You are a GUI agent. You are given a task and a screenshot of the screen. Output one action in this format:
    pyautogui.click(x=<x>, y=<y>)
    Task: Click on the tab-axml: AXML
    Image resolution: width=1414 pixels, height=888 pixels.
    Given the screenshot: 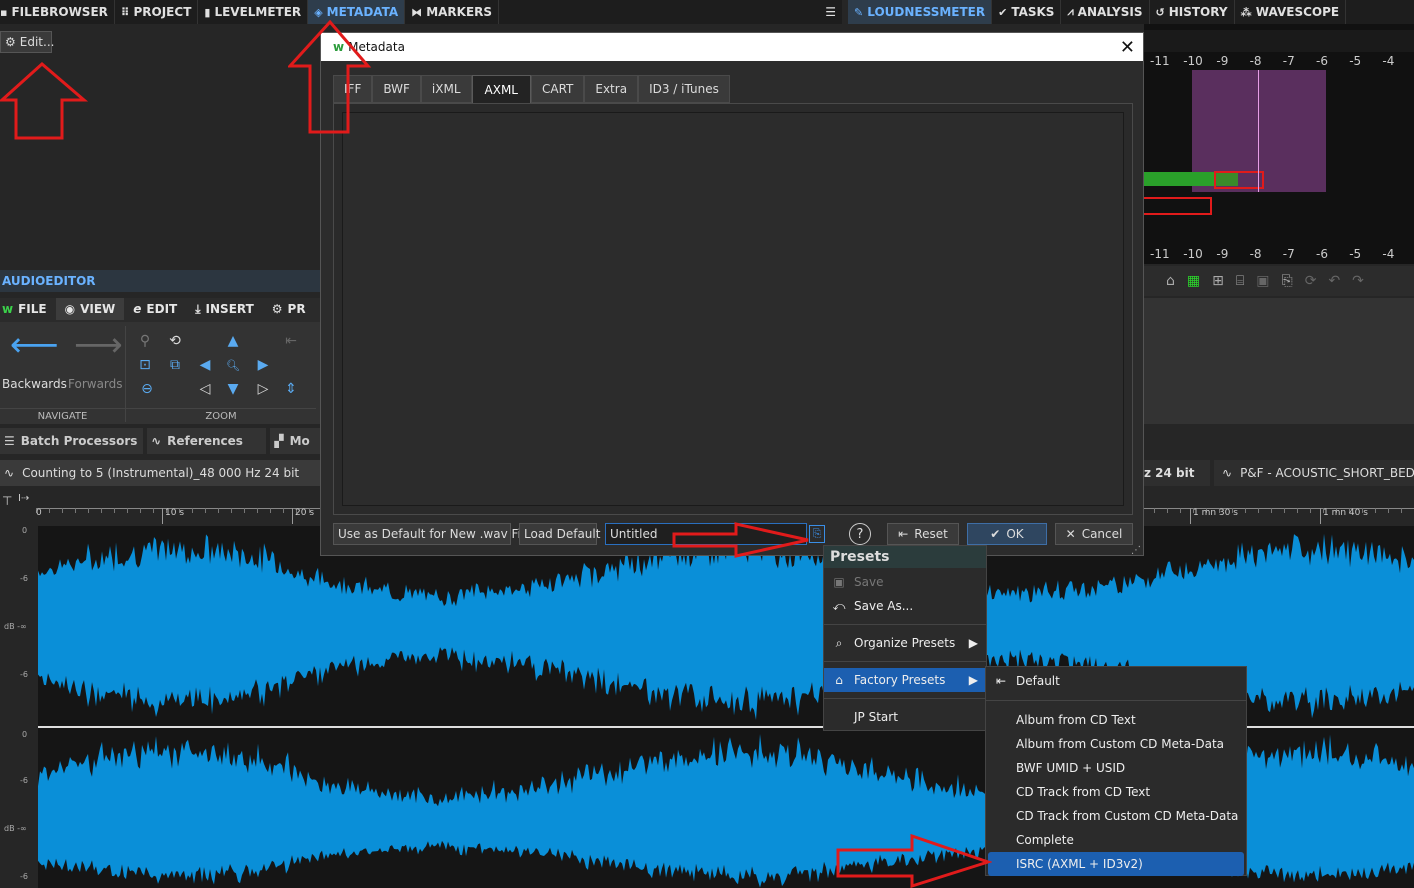 What is the action you would take?
    pyautogui.click(x=501, y=89)
    